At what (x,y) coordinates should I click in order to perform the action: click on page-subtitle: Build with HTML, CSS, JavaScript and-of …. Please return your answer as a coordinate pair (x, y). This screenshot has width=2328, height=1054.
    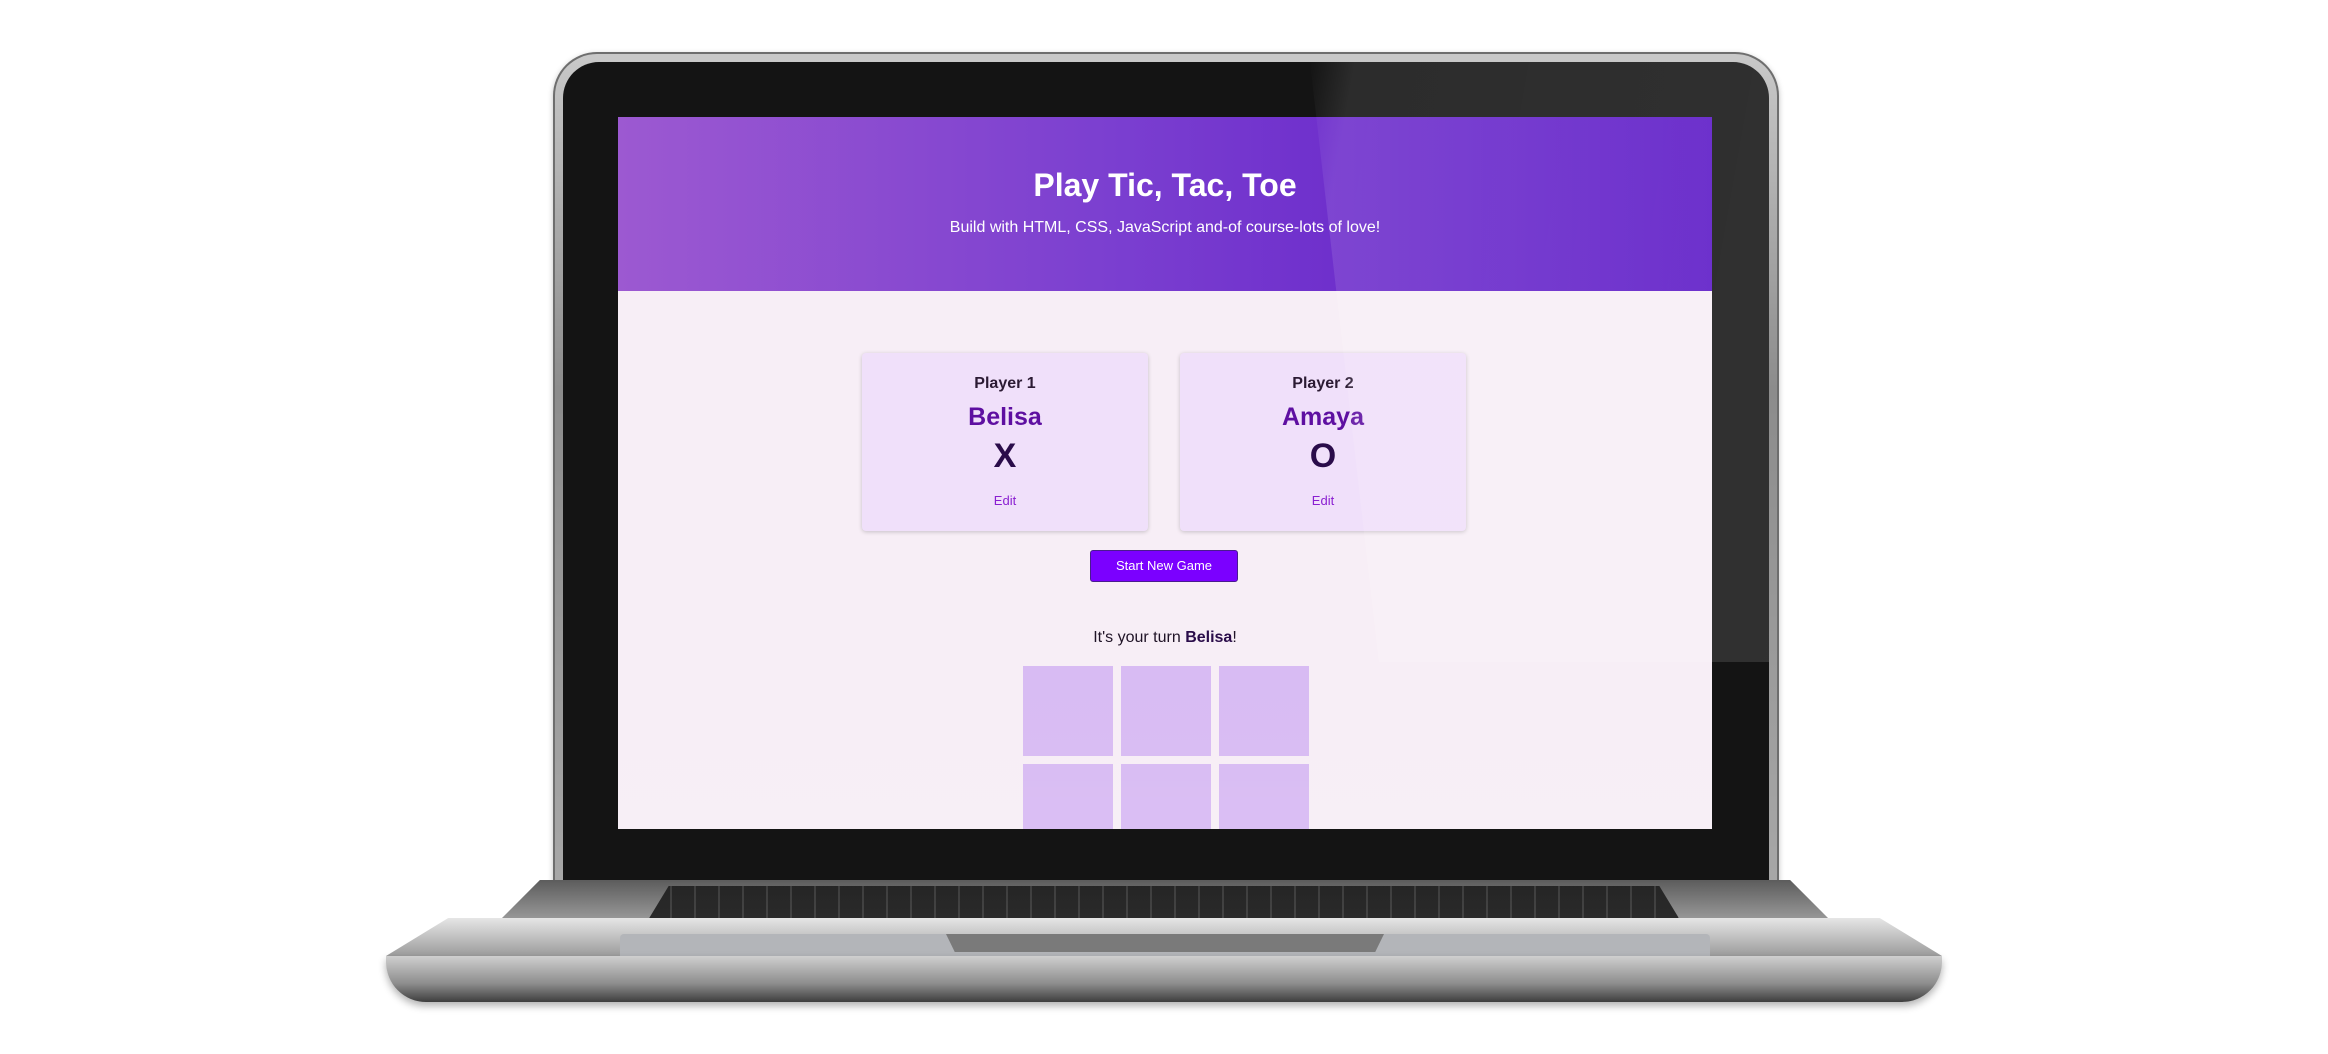
    Looking at the image, I should click on (1165, 227).